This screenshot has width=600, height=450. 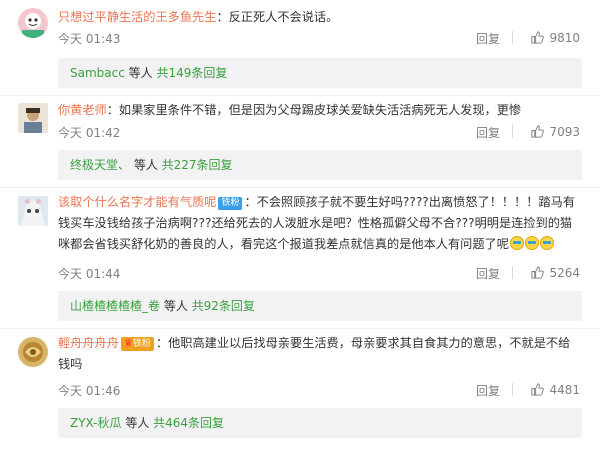 What do you see at coordinates (319, 39) in the screenshot?
I see `comment-meta: 今天 01:43 回复 9810` at bounding box center [319, 39].